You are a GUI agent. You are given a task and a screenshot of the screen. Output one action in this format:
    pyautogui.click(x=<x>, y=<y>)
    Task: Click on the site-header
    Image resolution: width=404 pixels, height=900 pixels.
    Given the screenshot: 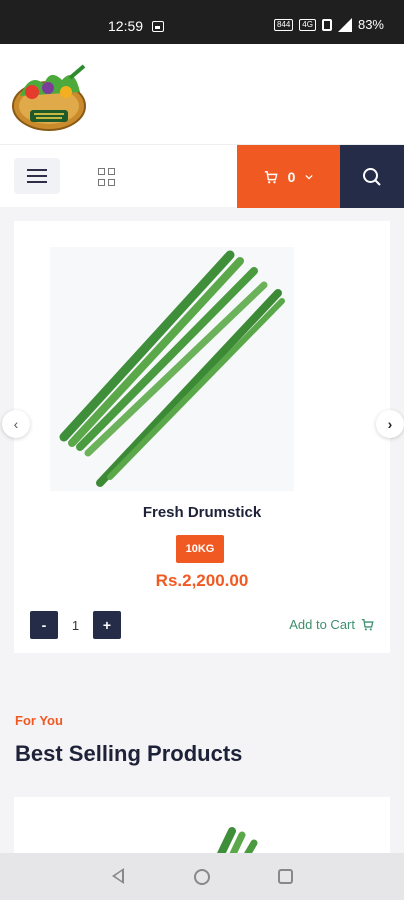 What is the action you would take?
    pyautogui.click(x=202, y=94)
    